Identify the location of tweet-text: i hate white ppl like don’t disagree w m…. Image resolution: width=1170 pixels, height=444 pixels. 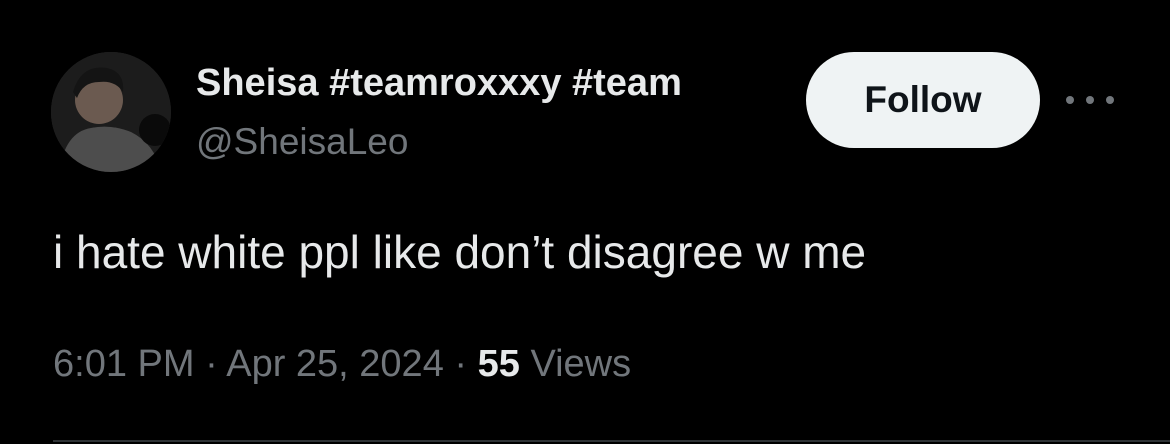
(460, 252).